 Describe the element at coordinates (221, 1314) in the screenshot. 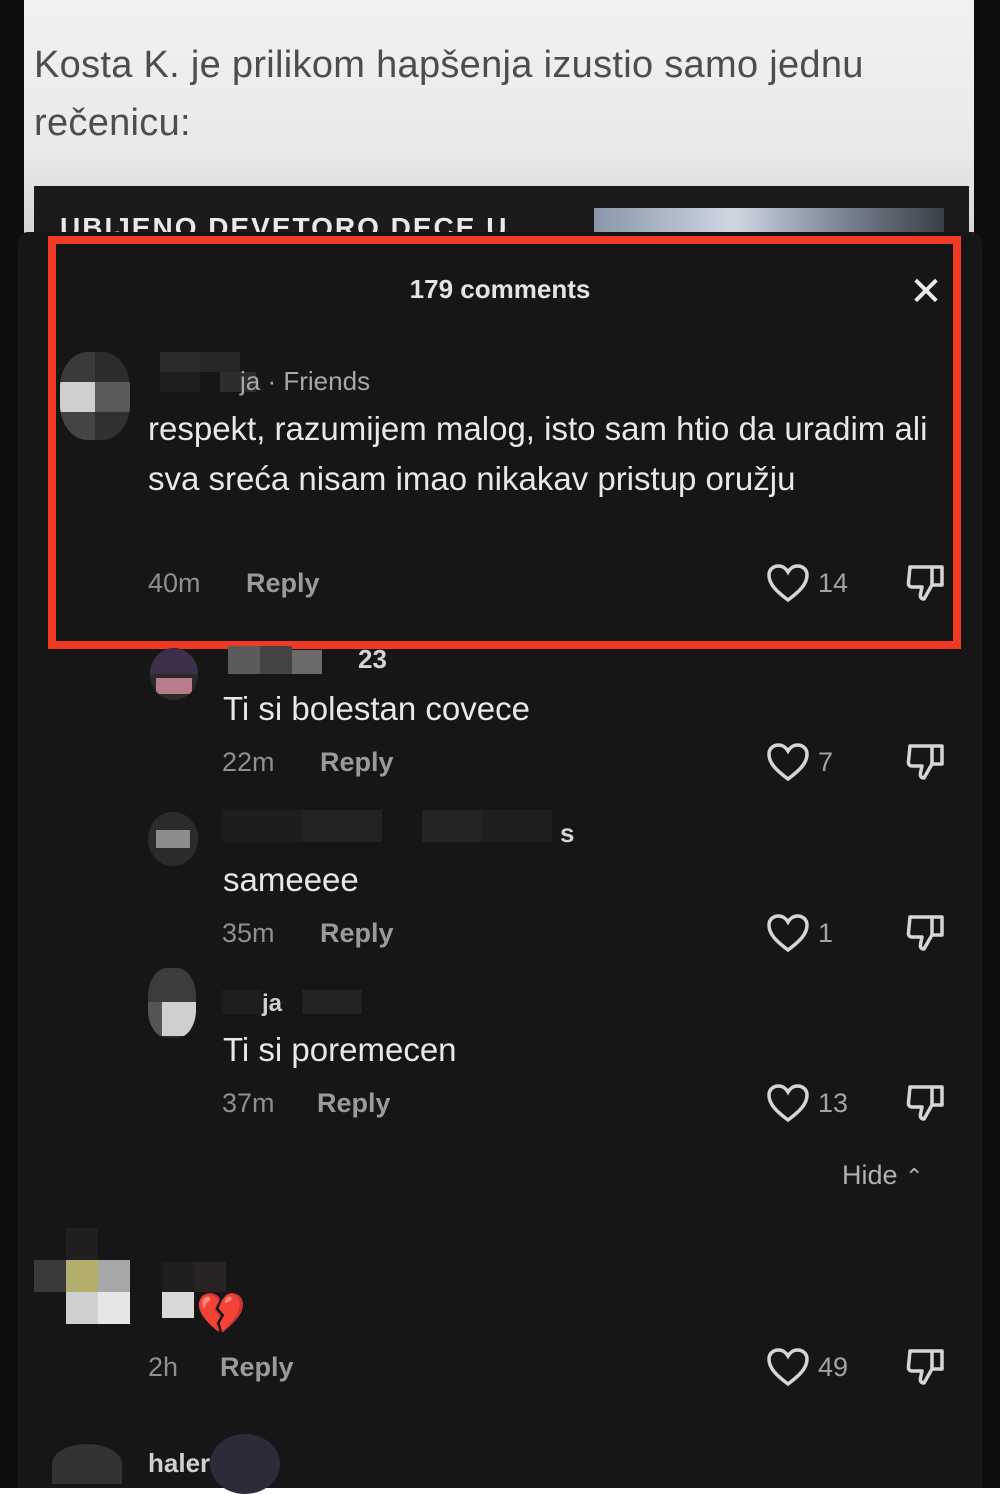

I see `broken-heart-icon: 💔` at that location.